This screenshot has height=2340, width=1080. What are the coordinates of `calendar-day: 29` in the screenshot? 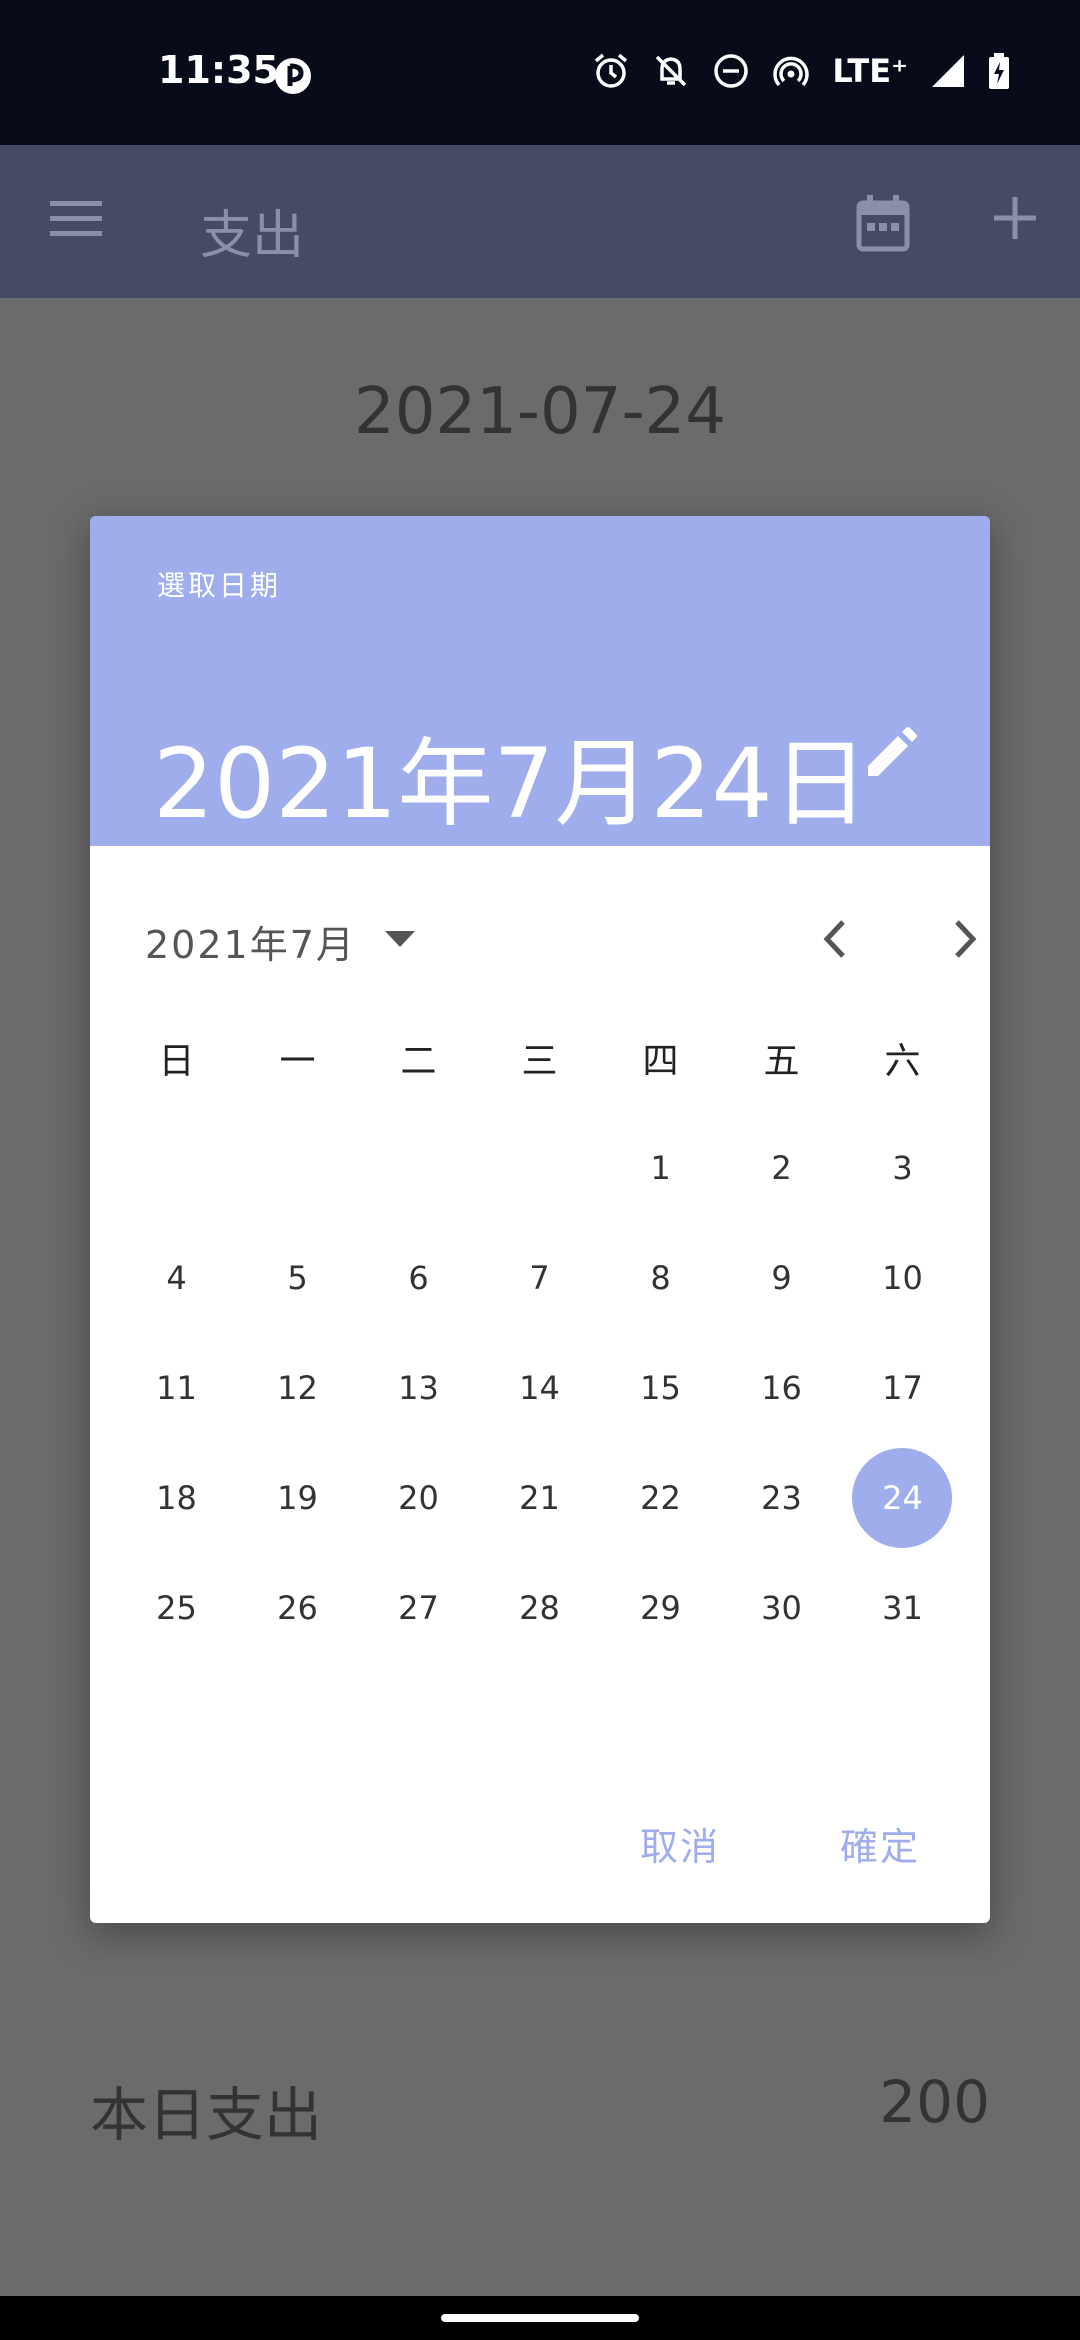 It's located at (660, 1608).